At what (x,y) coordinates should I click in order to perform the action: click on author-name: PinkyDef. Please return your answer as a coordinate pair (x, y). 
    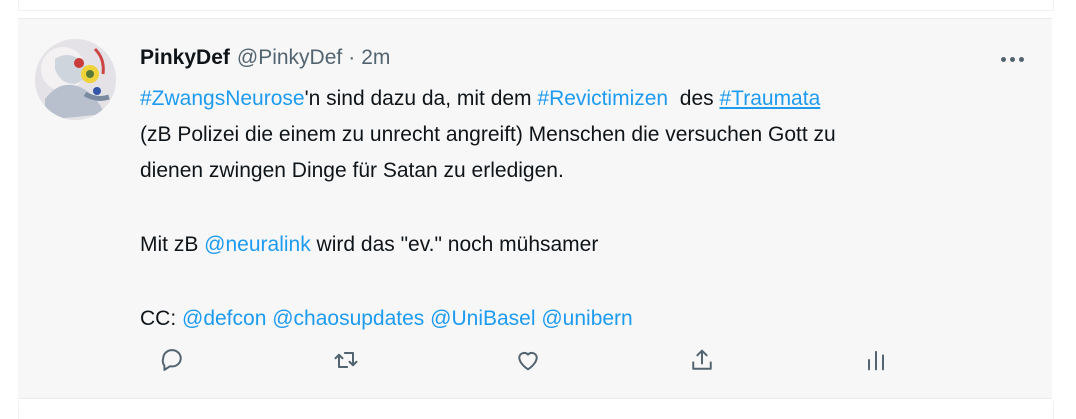
    Looking at the image, I should click on (185, 58).